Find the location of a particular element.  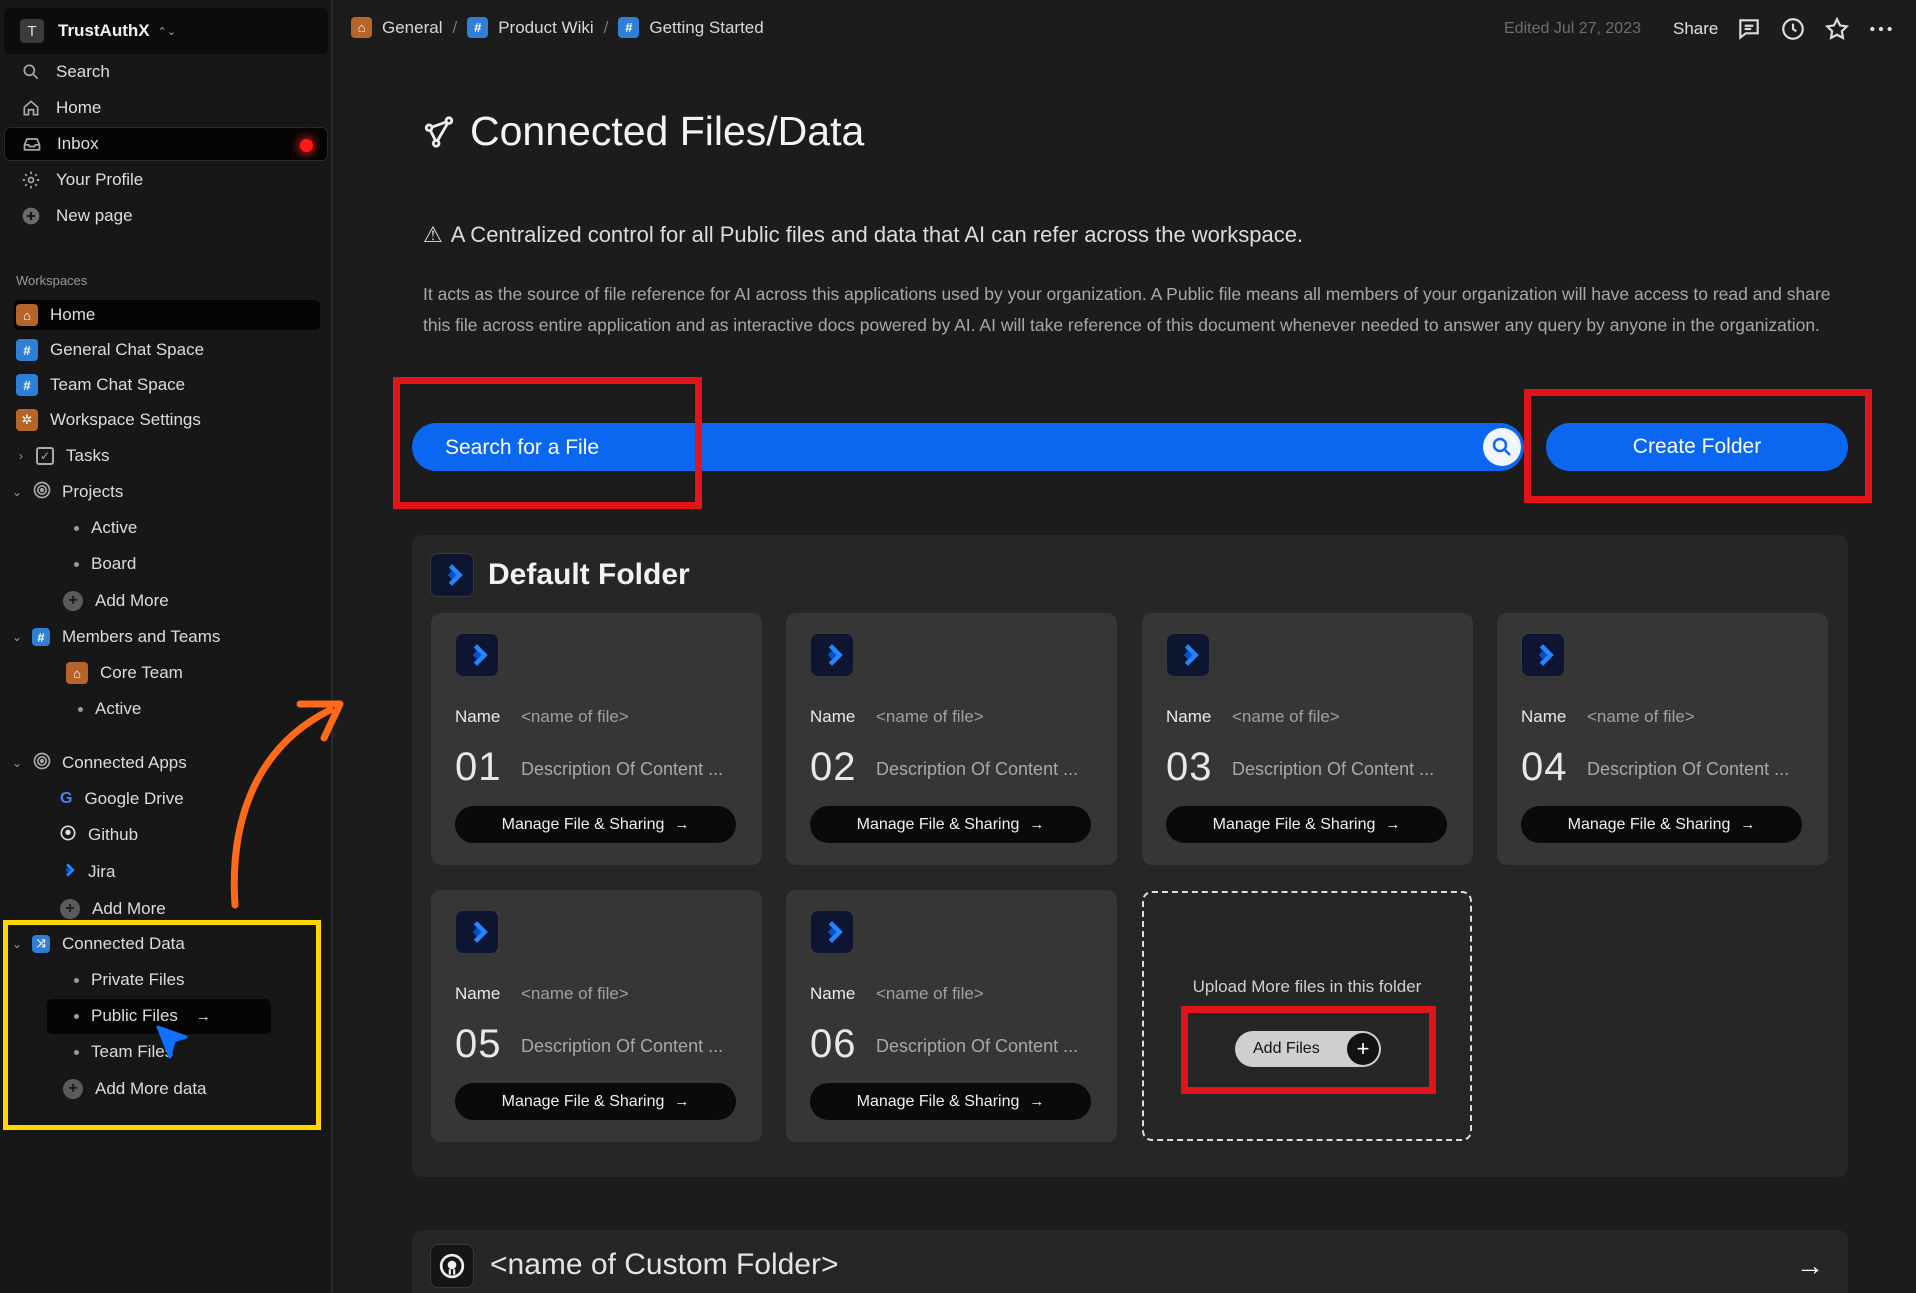

search-button is located at coordinates (1502, 447).